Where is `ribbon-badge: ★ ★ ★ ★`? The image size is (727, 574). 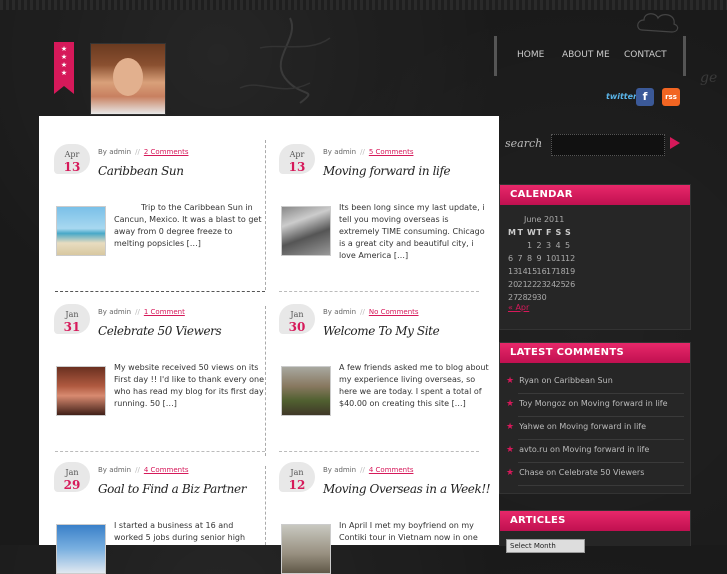
ribbon-badge: ★ ★ ★ ★ is located at coordinates (64, 68).